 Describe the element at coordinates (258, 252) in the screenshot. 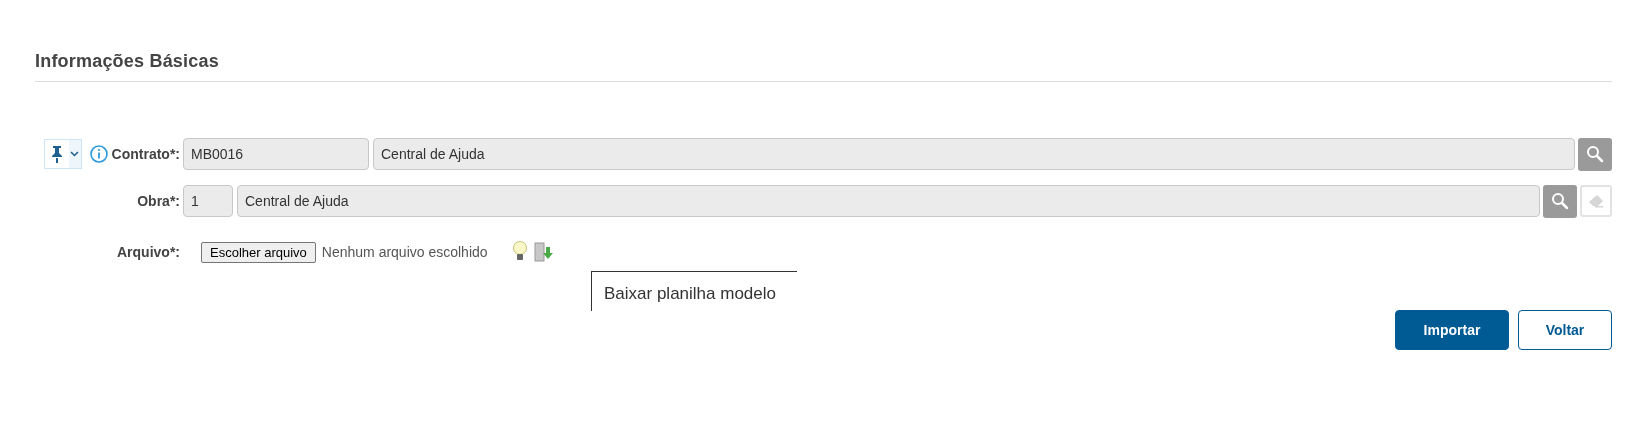

I see `choose-file-button: Escolher arquivo` at that location.